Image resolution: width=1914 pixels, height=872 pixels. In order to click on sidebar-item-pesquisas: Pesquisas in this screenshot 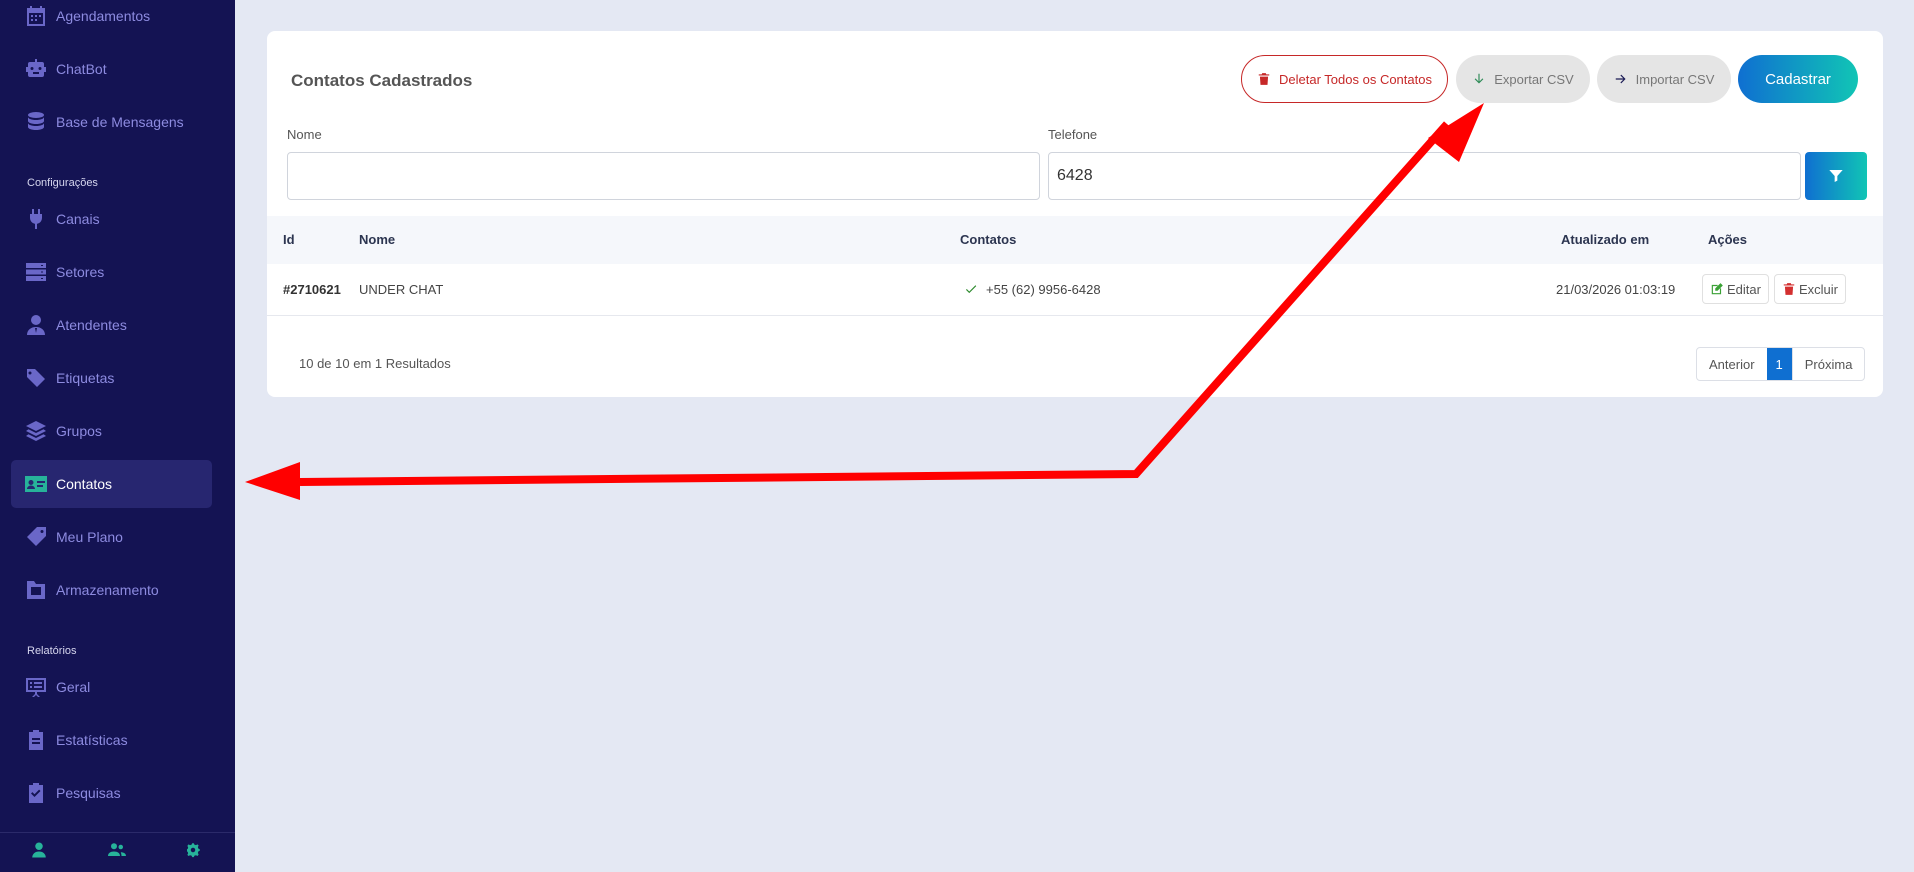, I will do `click(111, 793)`.